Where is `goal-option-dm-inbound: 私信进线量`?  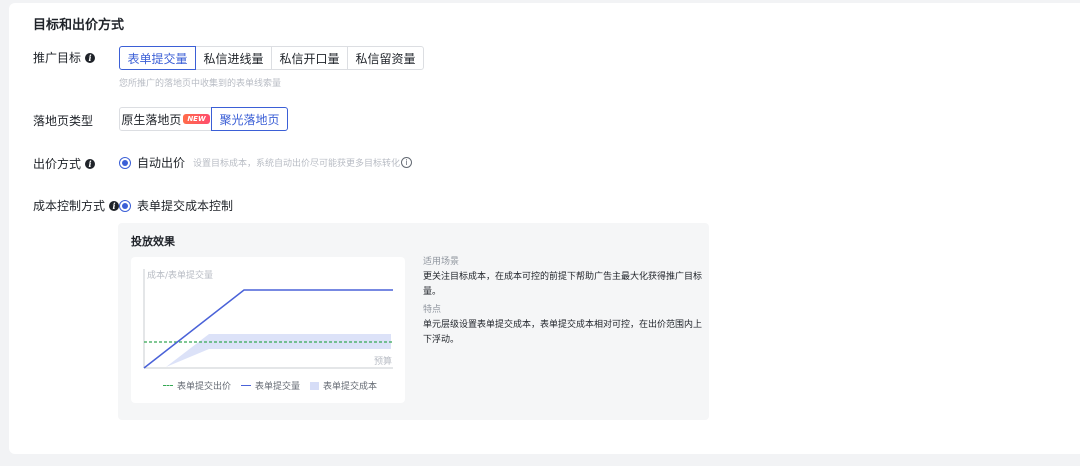
goal-option-dm-inbound: 私信进线量 is located at coordinates (233, 58).